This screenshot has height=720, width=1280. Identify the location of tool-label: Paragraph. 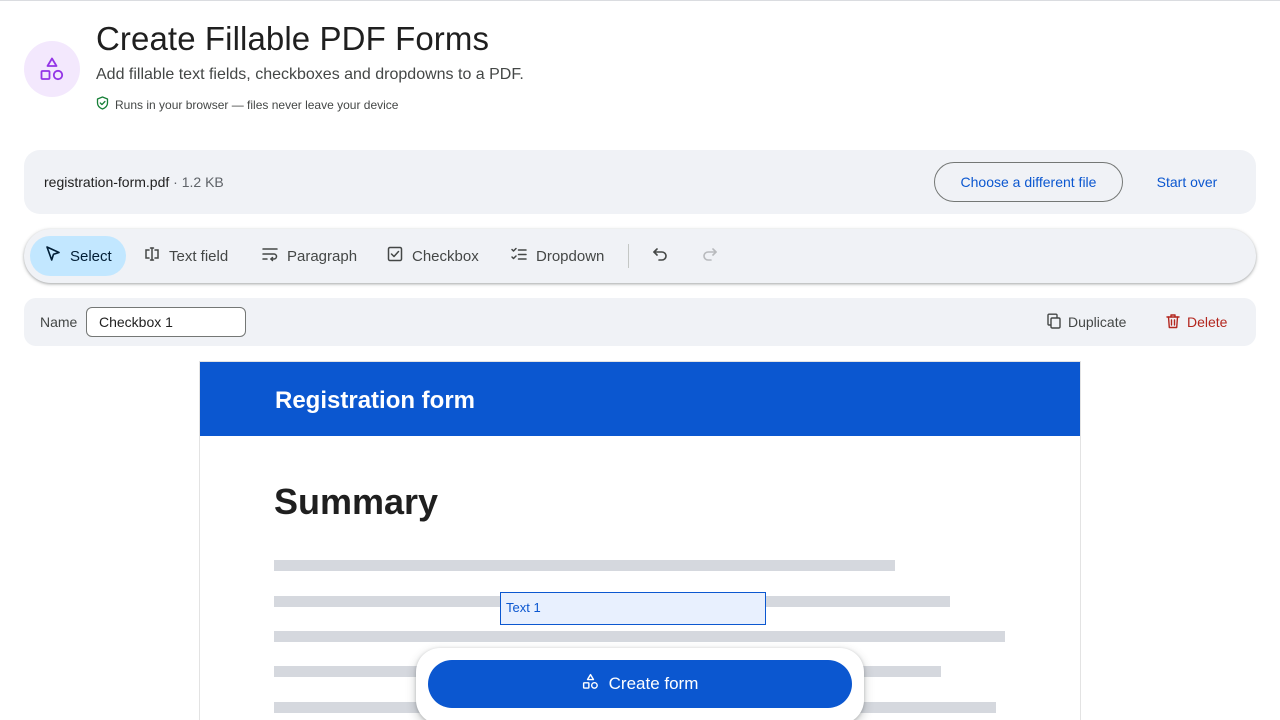
(322, 256).